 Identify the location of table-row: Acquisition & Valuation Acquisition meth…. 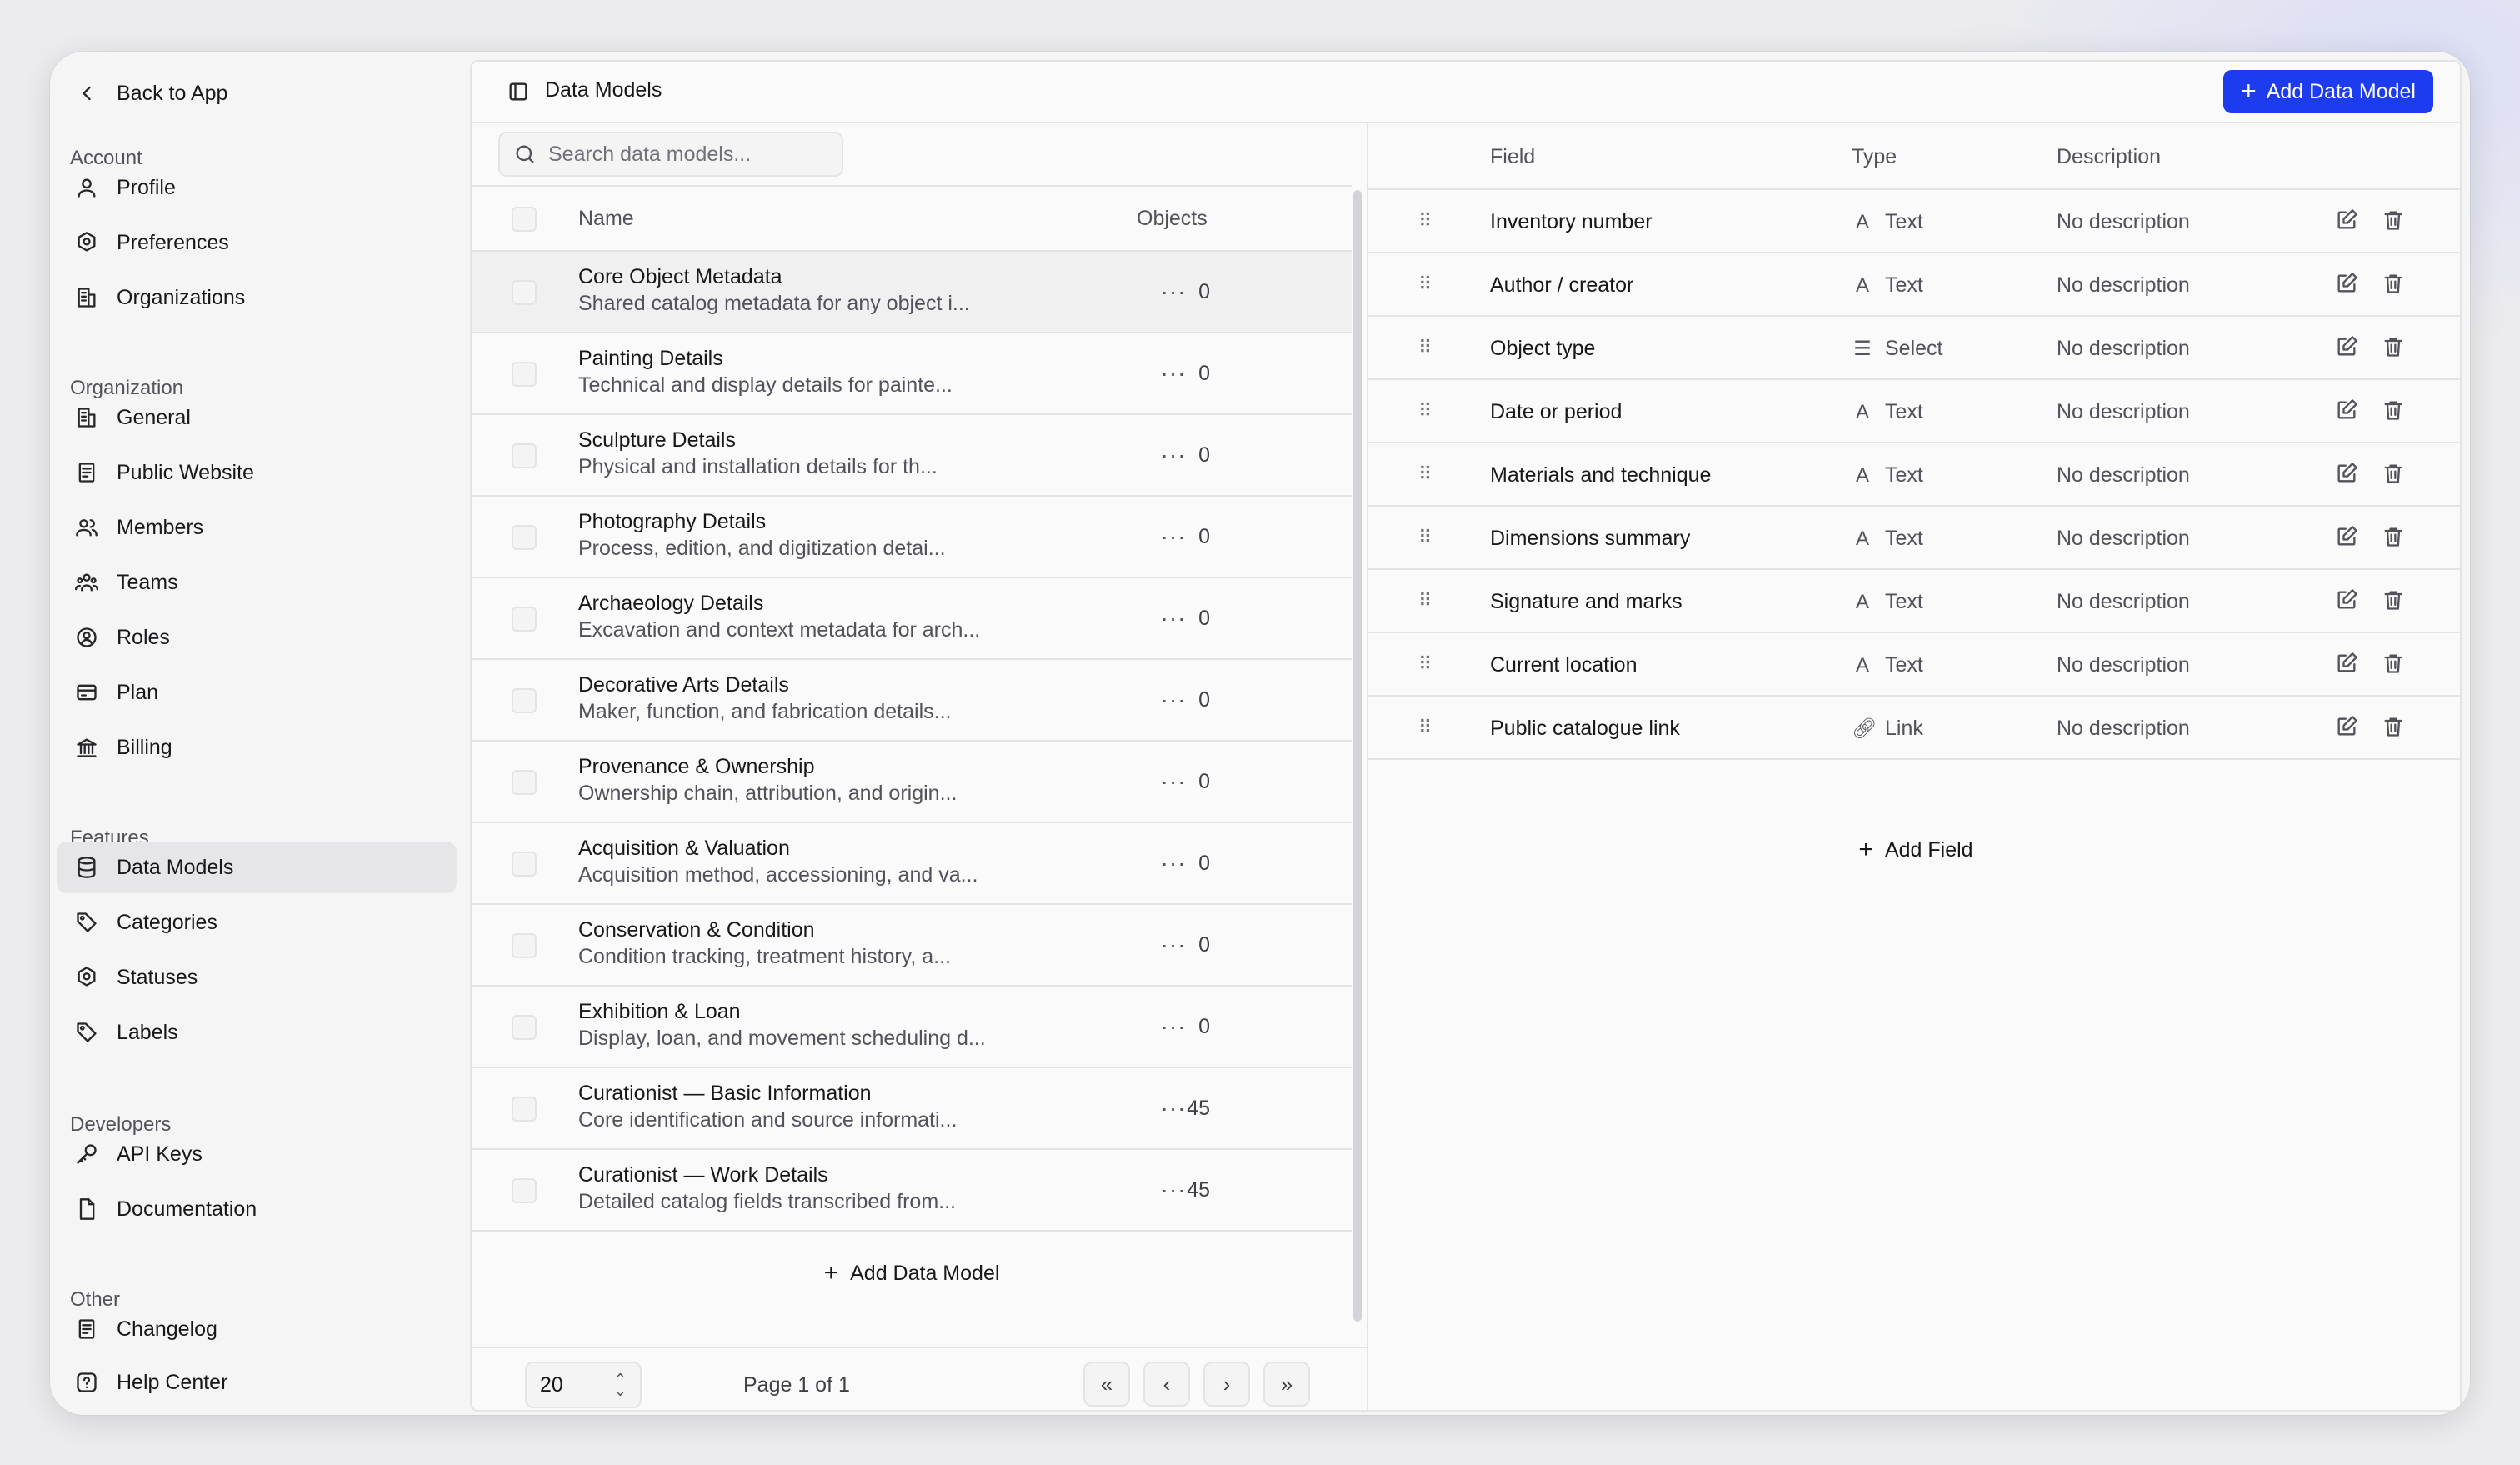
(912, 864).